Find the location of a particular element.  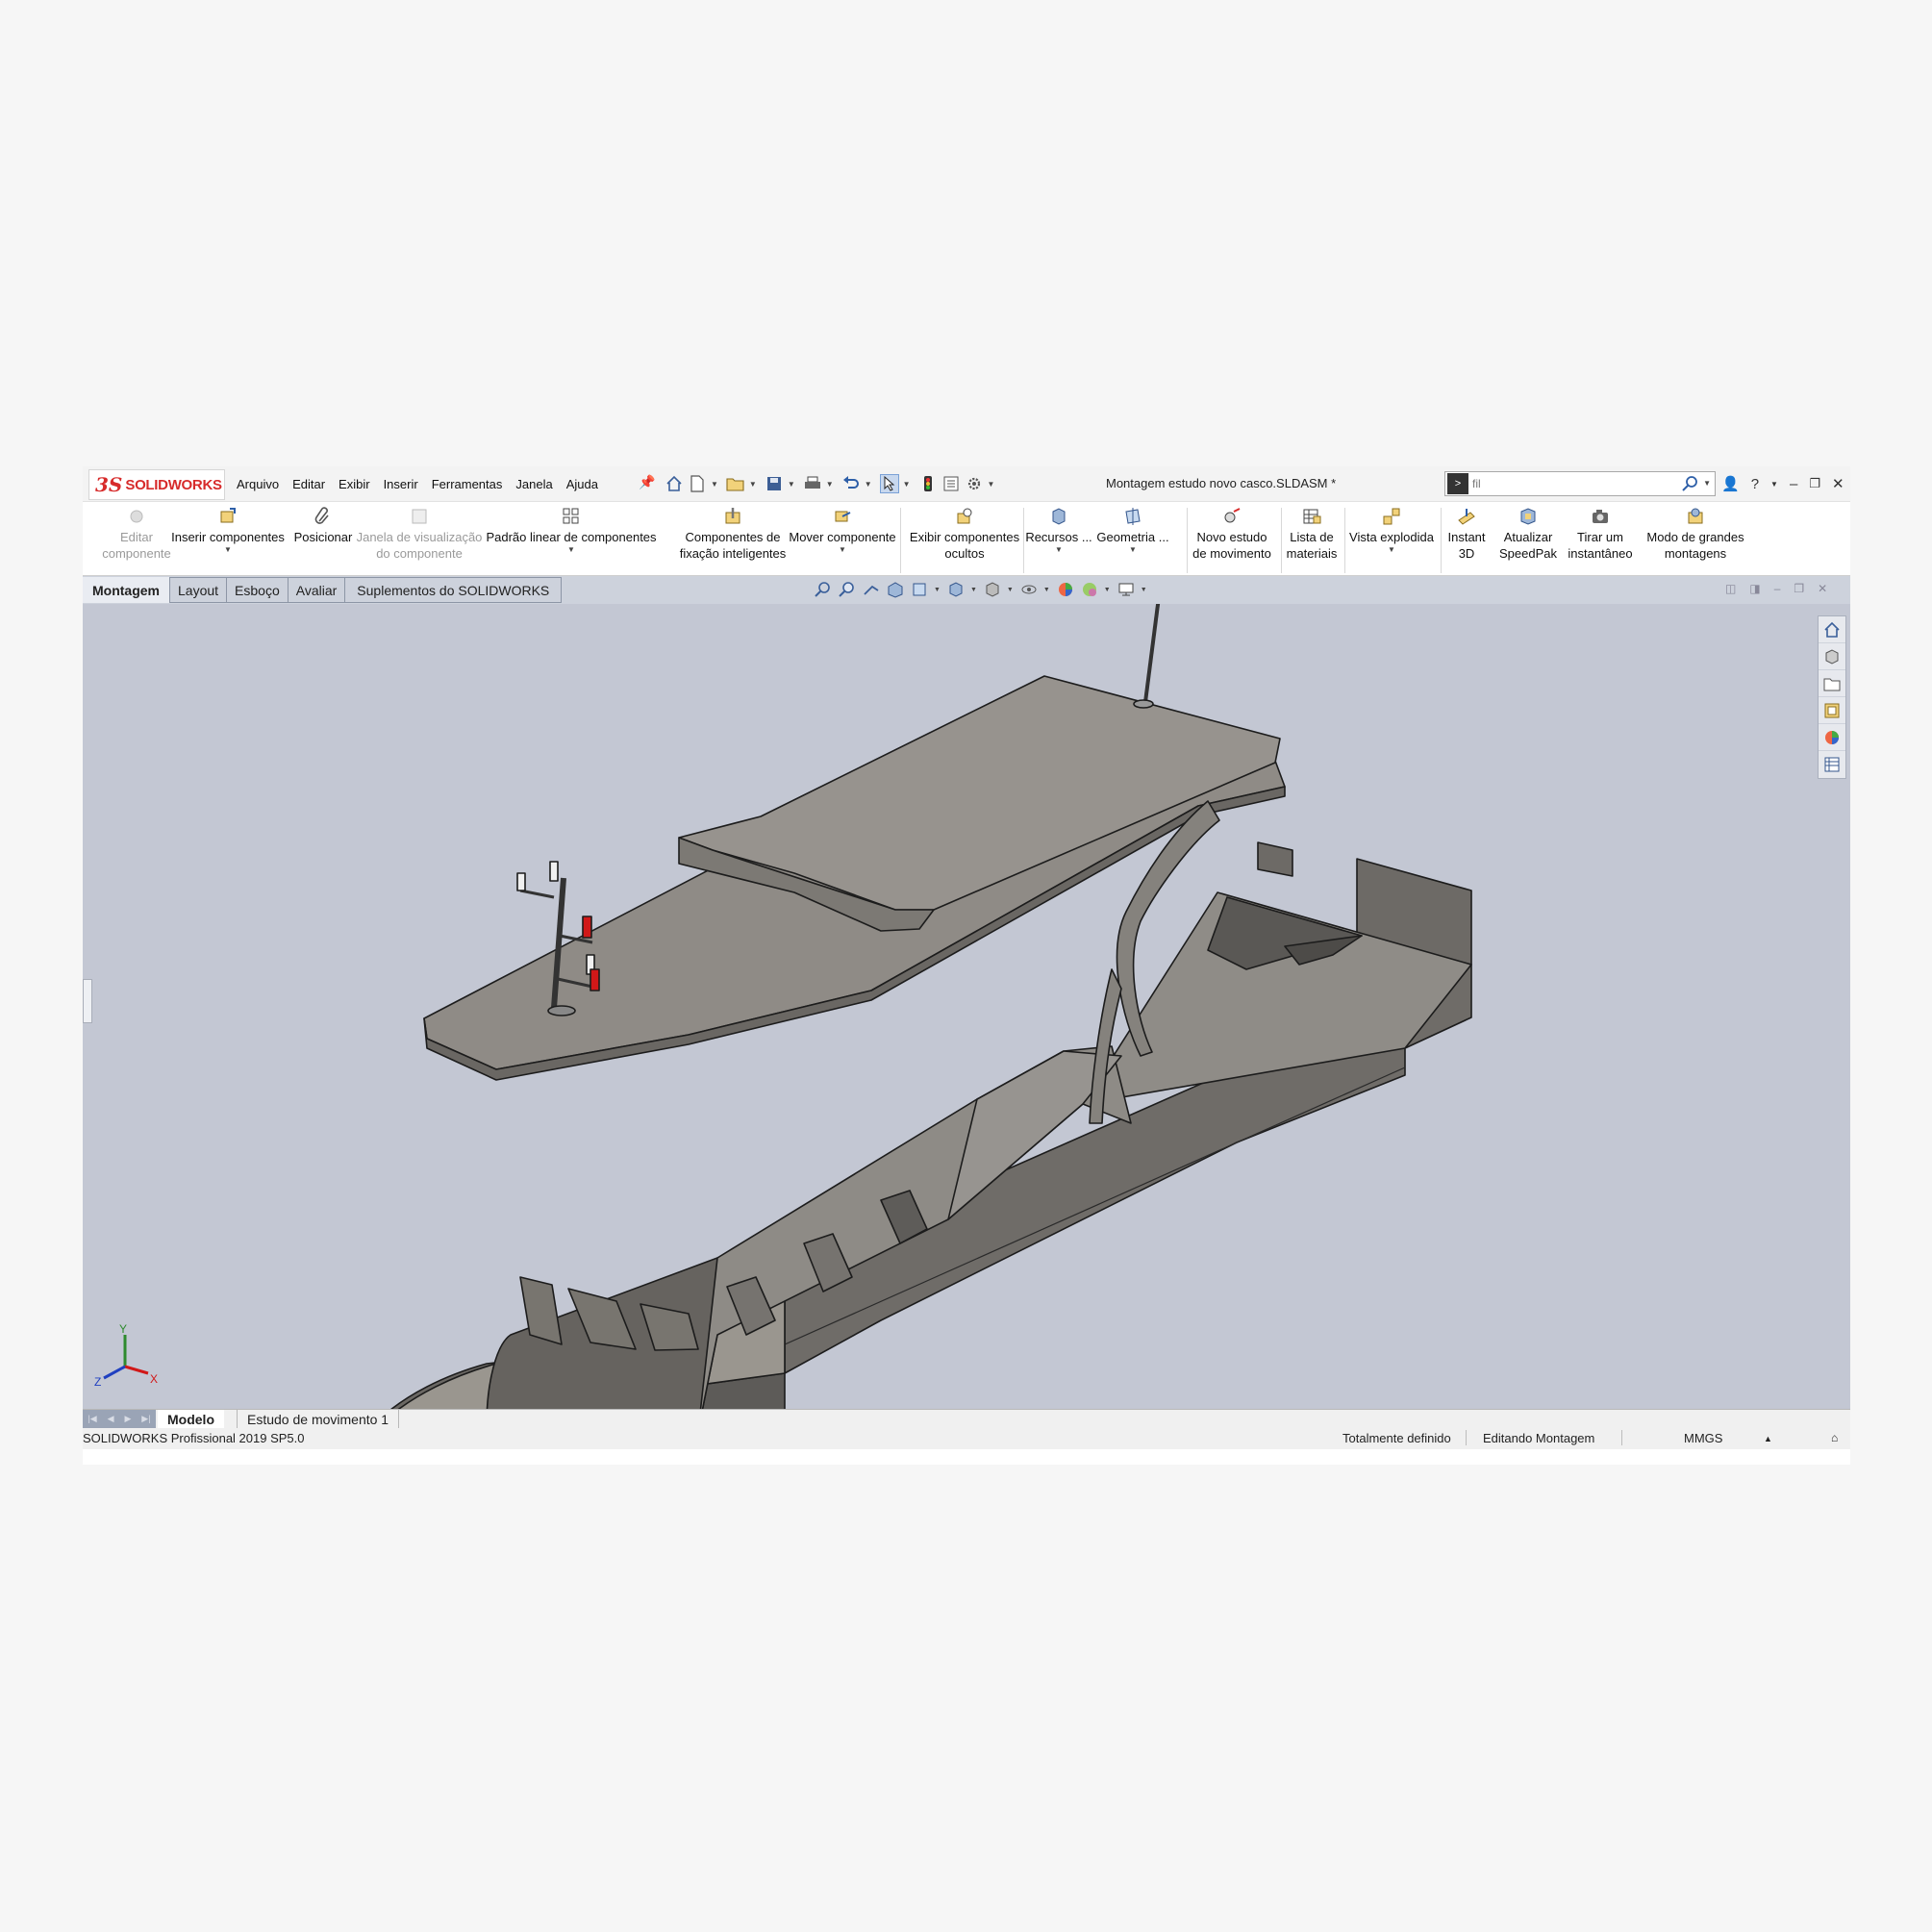

menu-exibir: Exibir is located at coordinates (354, 484).